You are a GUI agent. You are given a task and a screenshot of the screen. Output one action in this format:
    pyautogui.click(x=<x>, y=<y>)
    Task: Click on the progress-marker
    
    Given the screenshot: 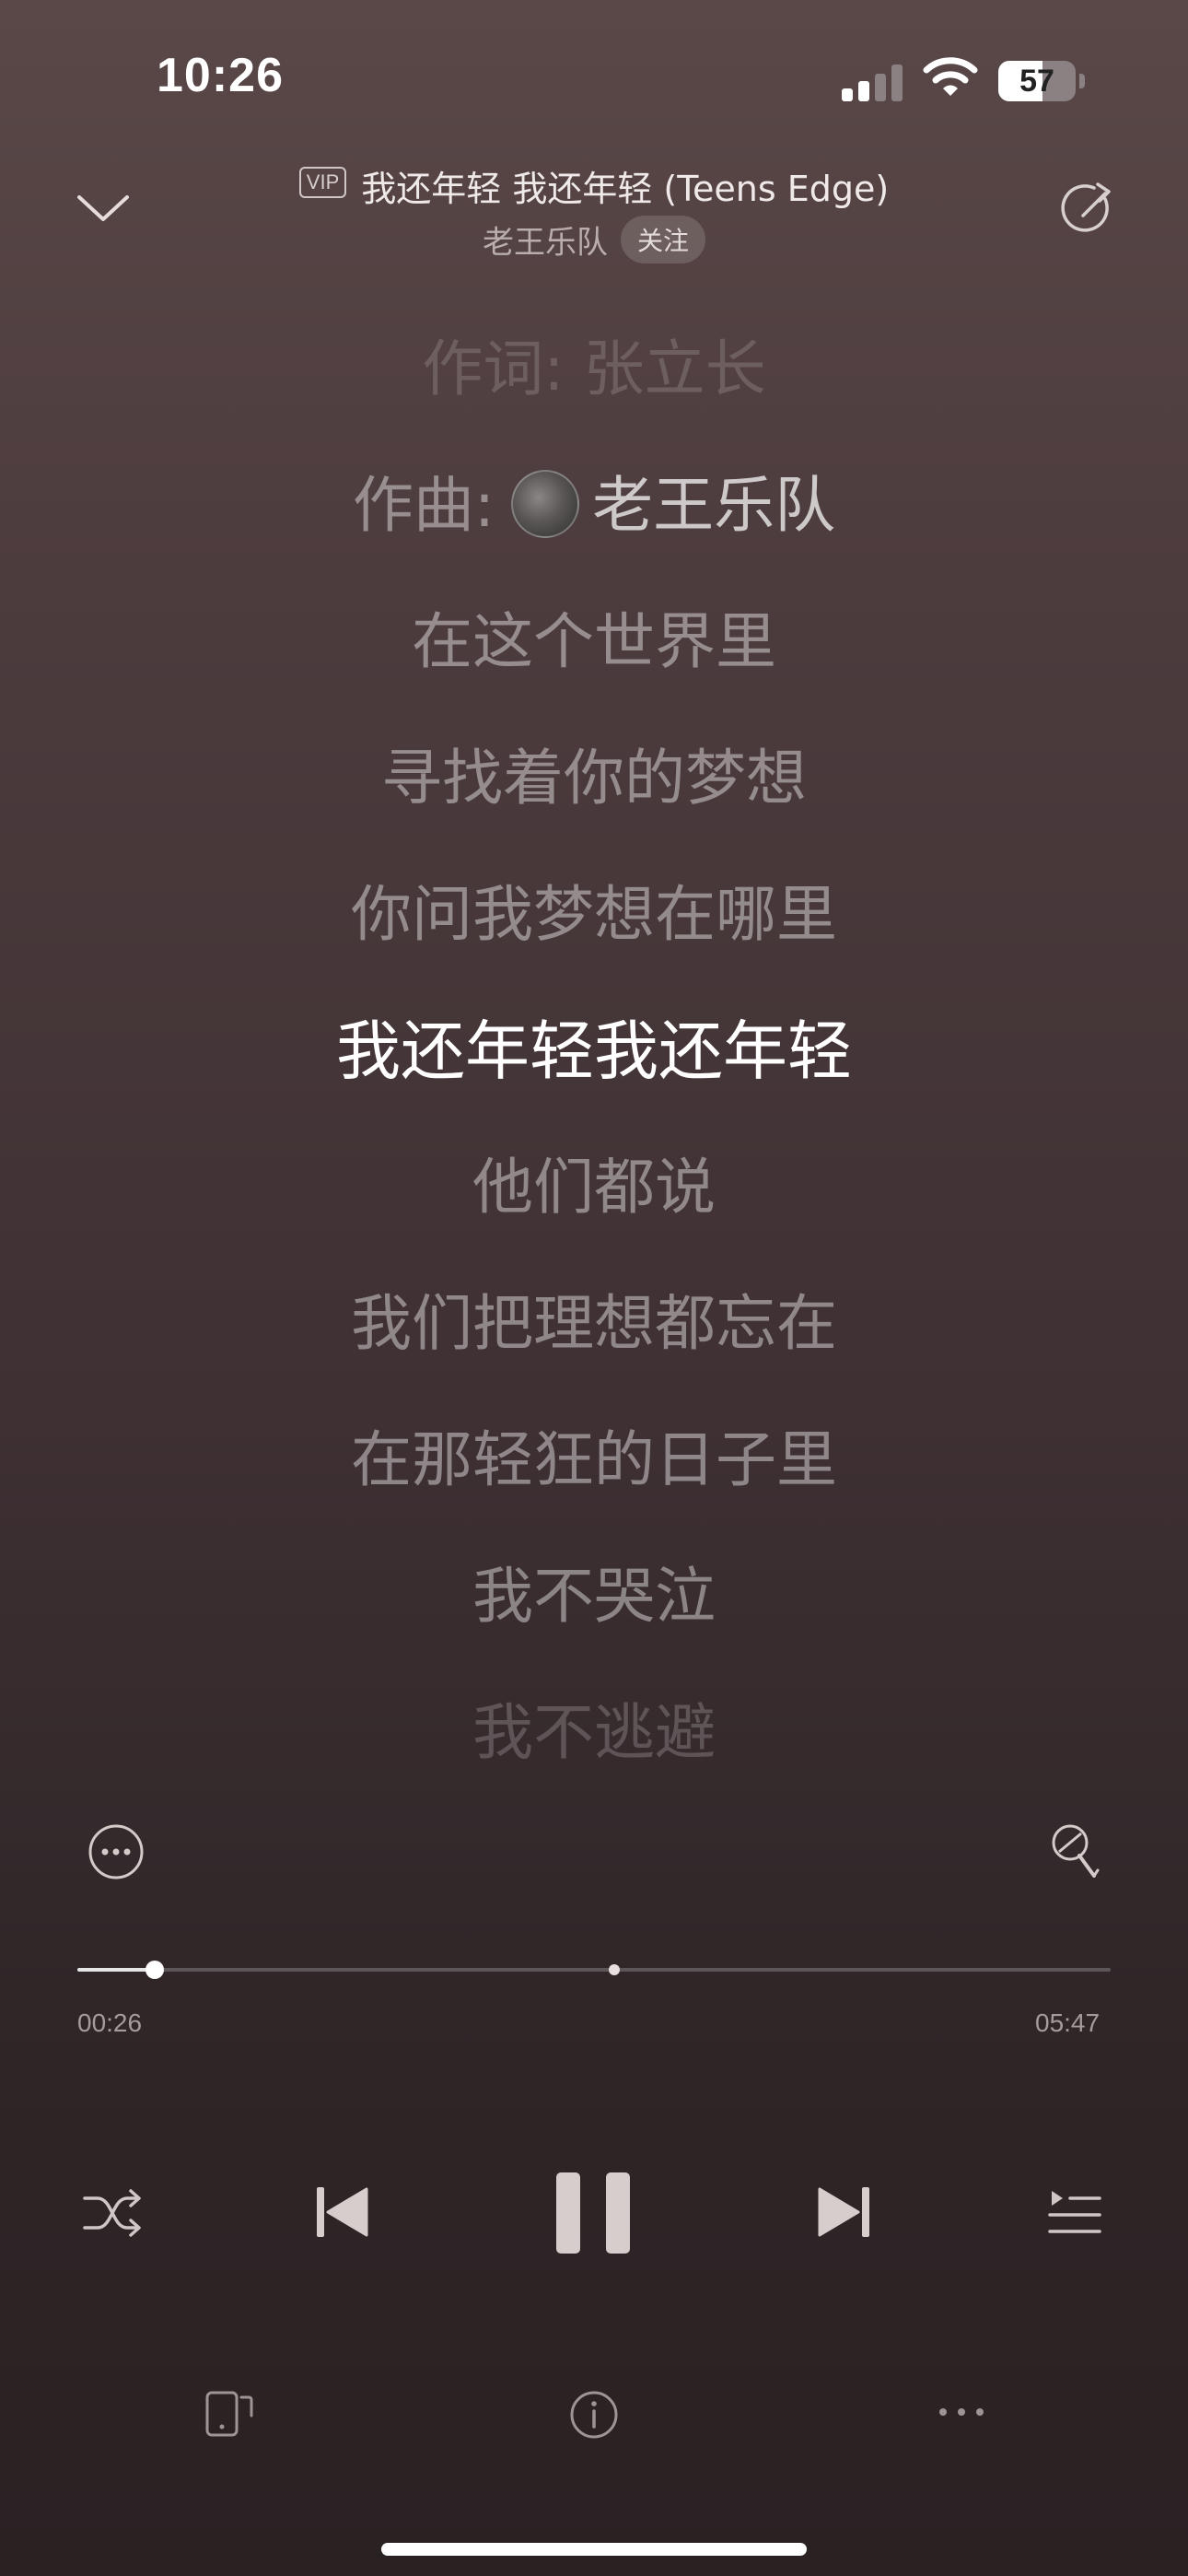 What is the action you would take?
    pyautogui.click(x=615, y=1970)
    